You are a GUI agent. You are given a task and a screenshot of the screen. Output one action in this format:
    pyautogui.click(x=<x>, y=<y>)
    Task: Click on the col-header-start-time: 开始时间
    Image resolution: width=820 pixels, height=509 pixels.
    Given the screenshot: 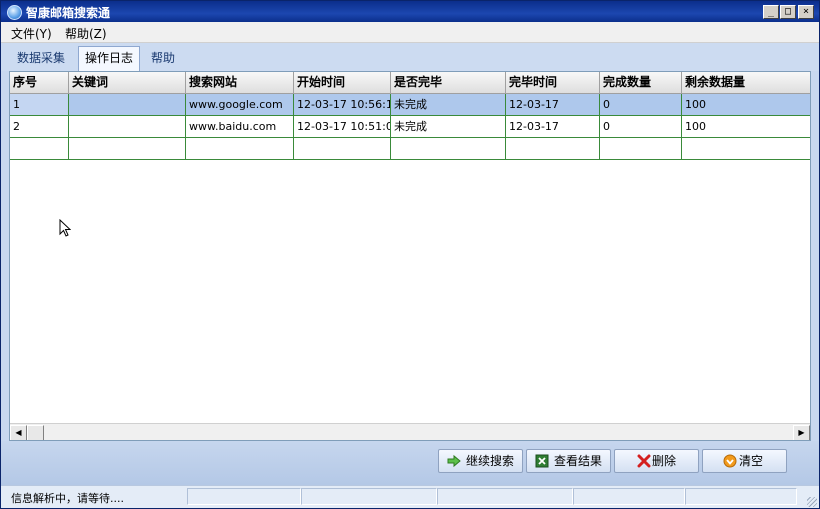 What is the action you would take?
    pyautogui.click(x=342, y=82)
    